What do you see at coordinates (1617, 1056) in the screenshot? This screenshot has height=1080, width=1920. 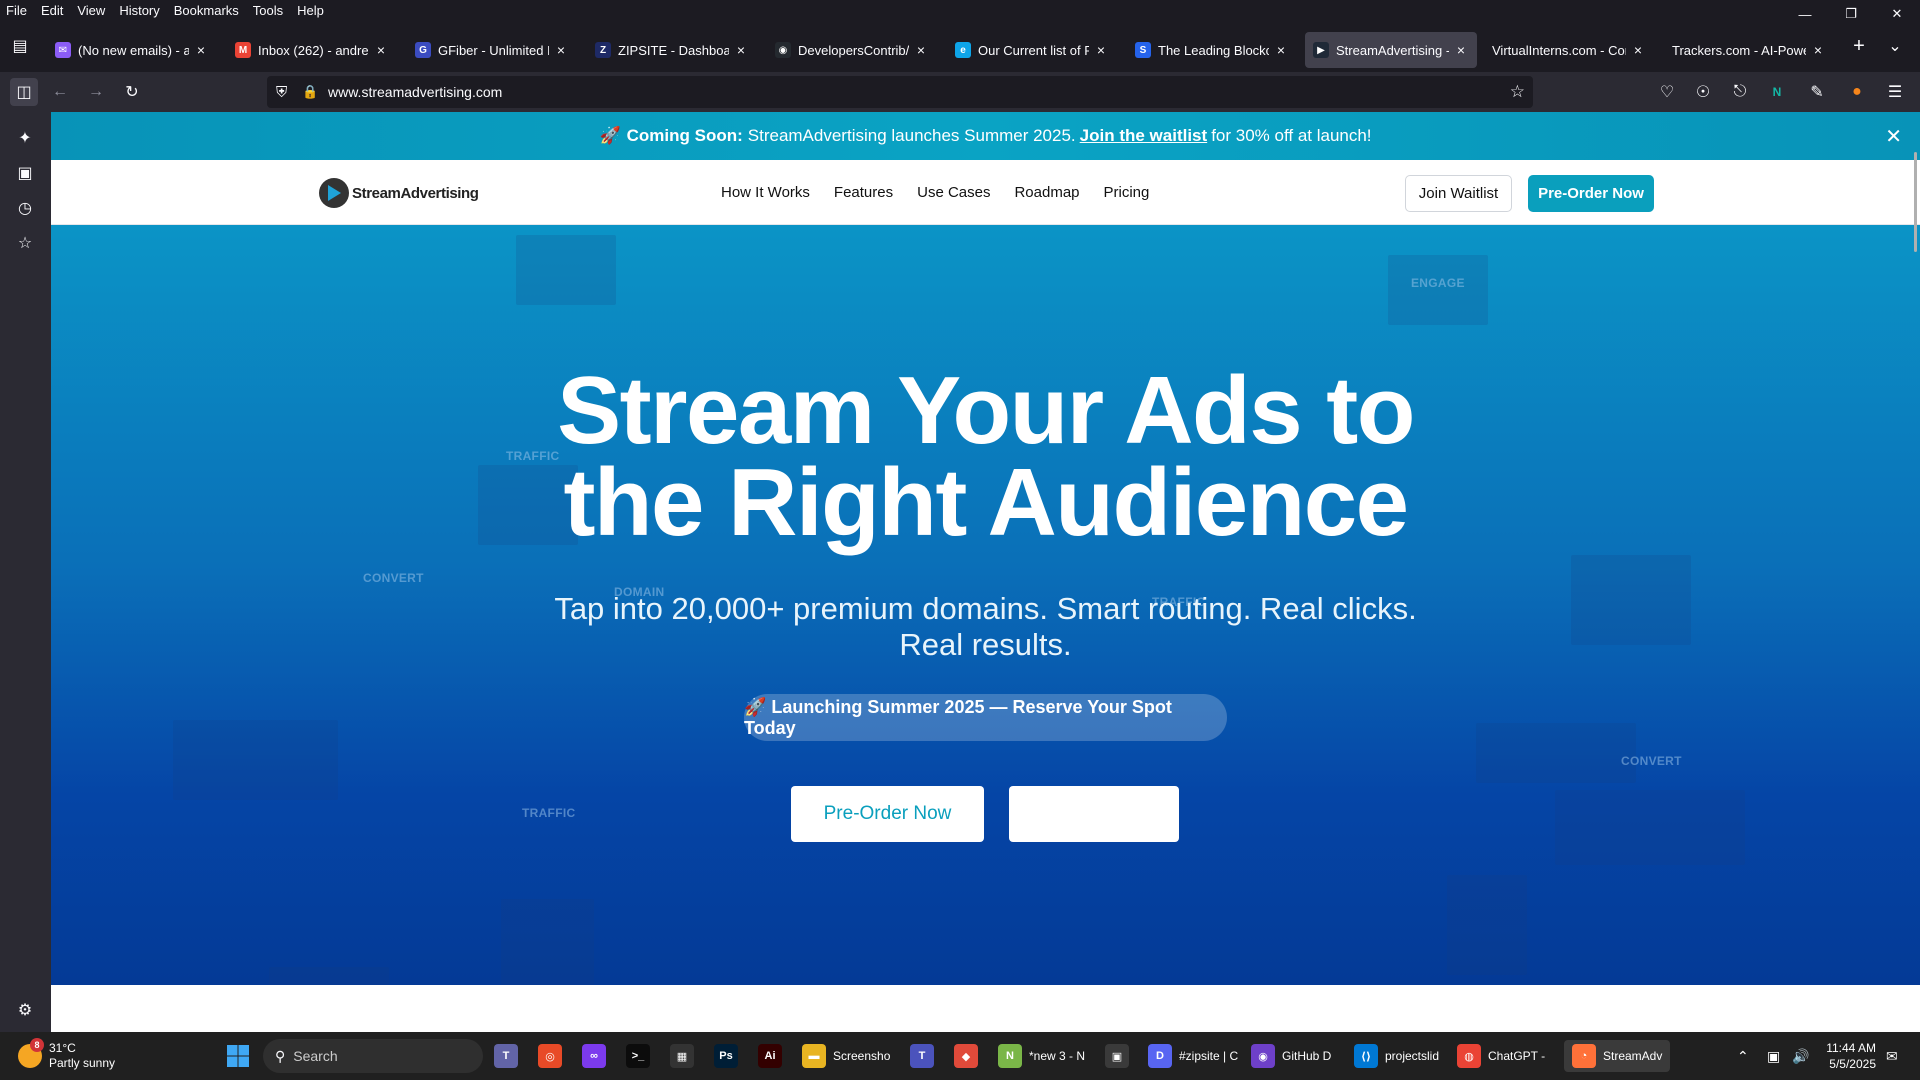 I see `taskbar-app: ◔ StreamAdv` at bounding box center [1617, 1056].